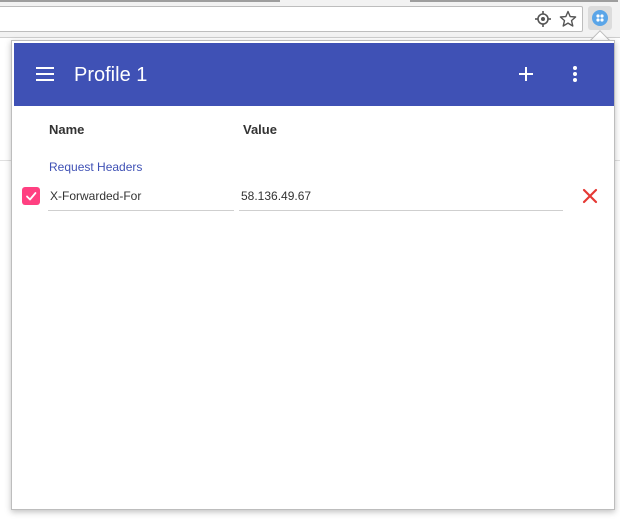 The height and width of the screenshot is (523, 620). I want to click on plus-icon, so click(526, 74).